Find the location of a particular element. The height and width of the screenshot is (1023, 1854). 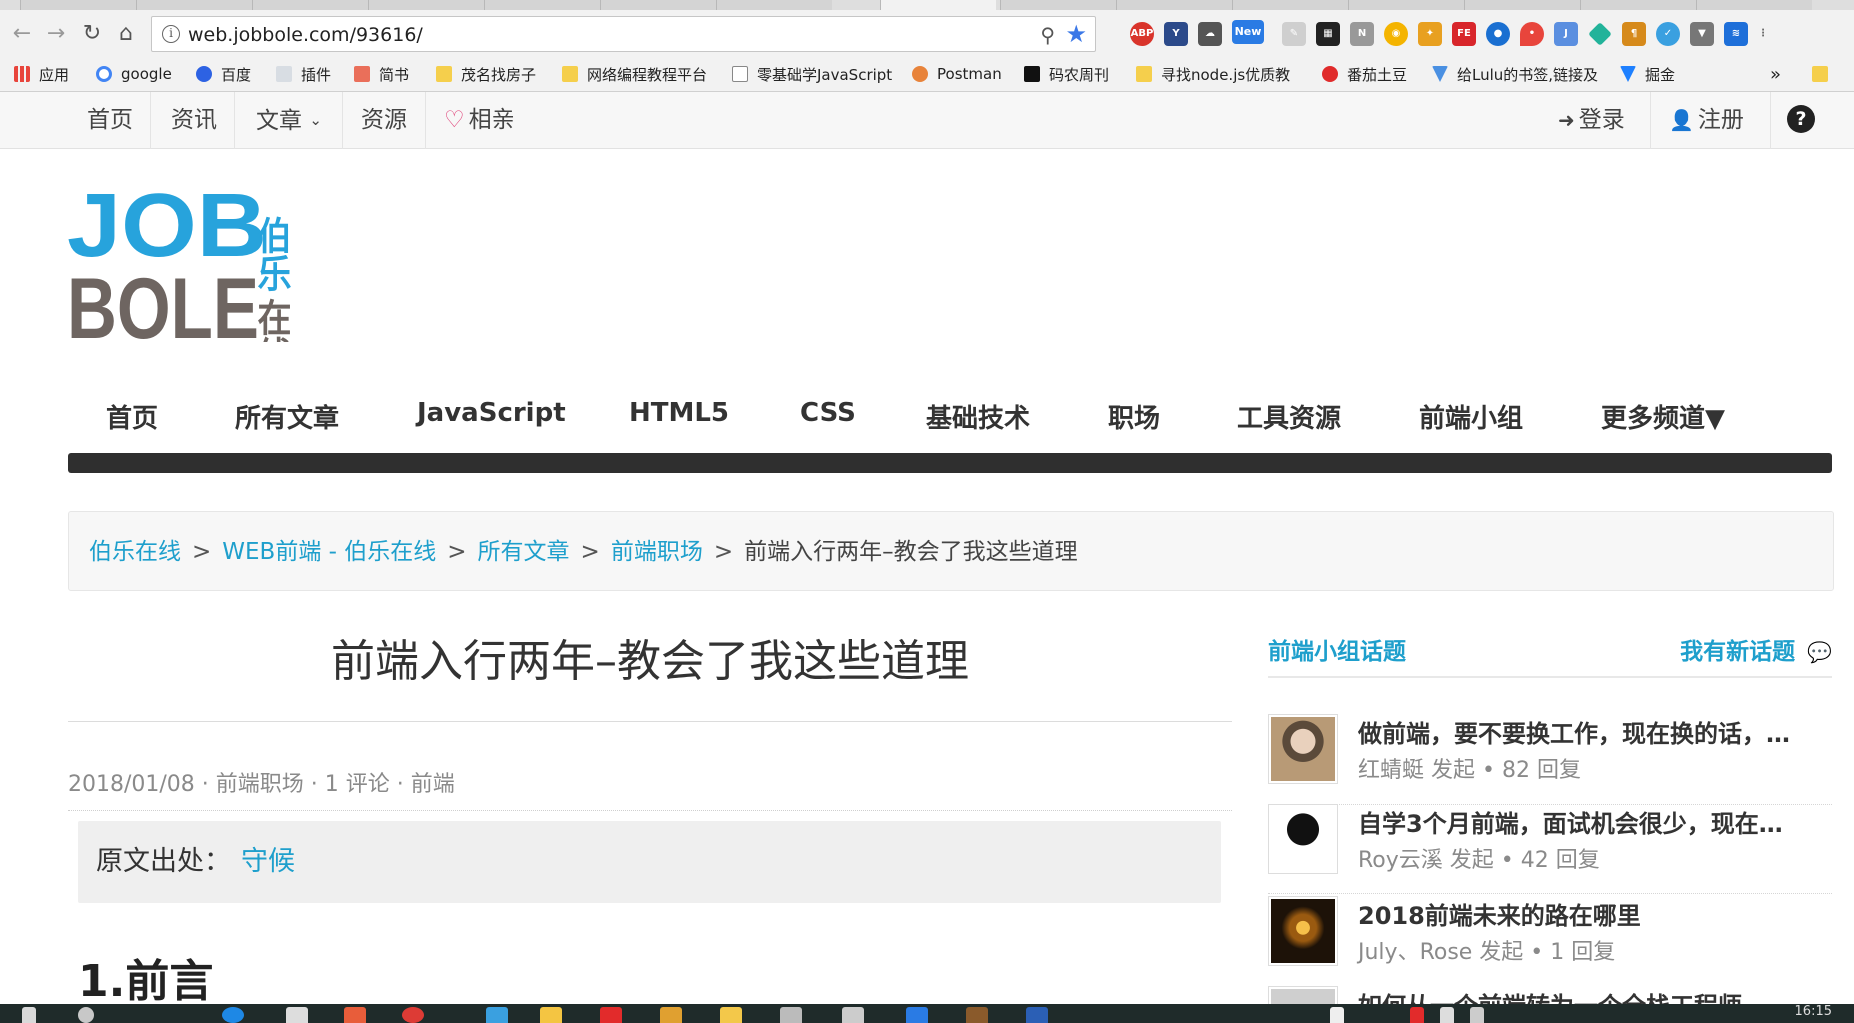

nav-home: 首页 is located at coordinates (132, 416).